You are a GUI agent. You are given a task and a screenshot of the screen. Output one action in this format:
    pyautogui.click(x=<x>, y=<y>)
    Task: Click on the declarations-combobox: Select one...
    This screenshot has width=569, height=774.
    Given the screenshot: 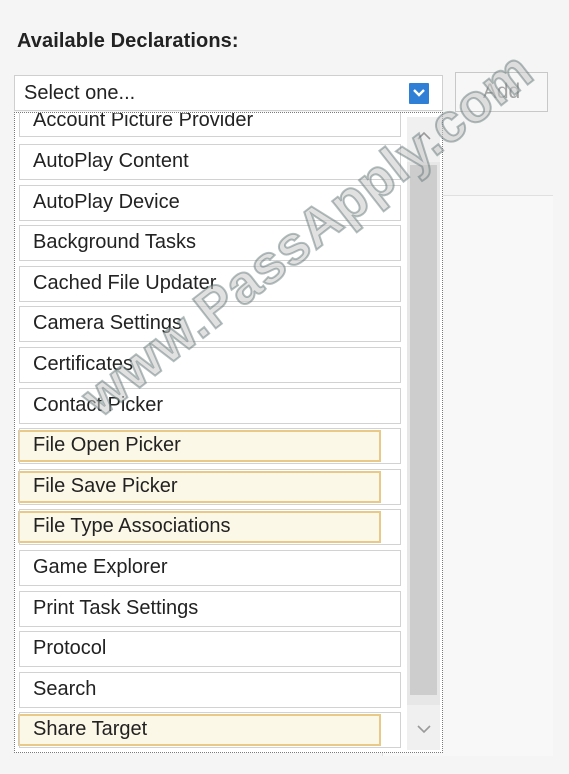 What is the action you would take?
    pyautogui.click(x=228, y=93)
    